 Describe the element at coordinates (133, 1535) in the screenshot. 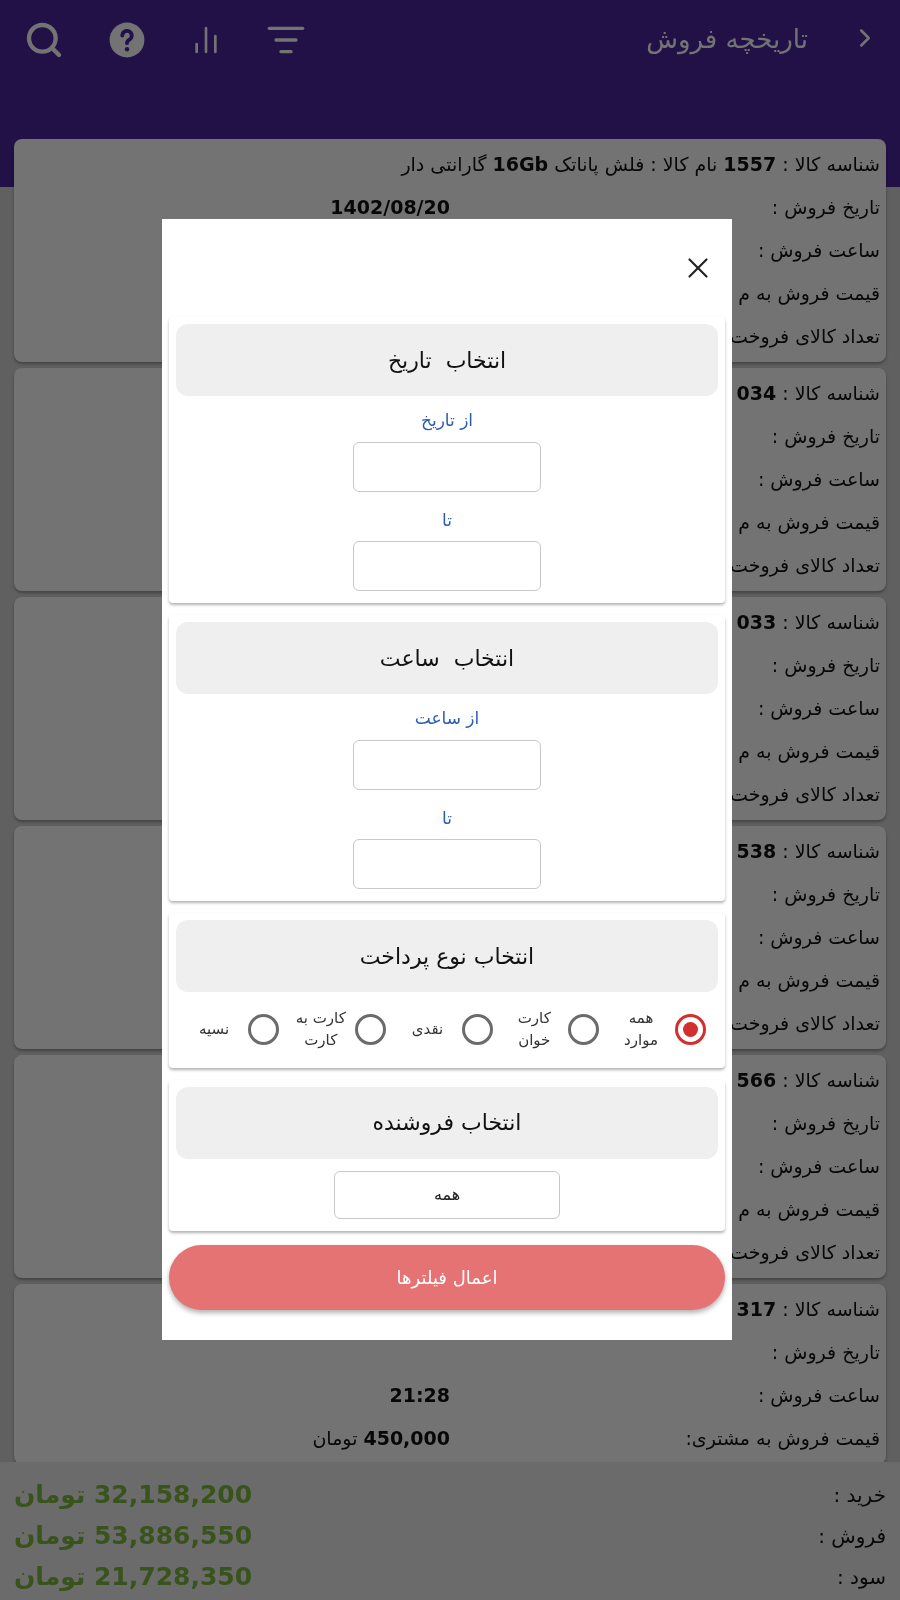

I see `total-value: 53,886,550 تومان` at that location.